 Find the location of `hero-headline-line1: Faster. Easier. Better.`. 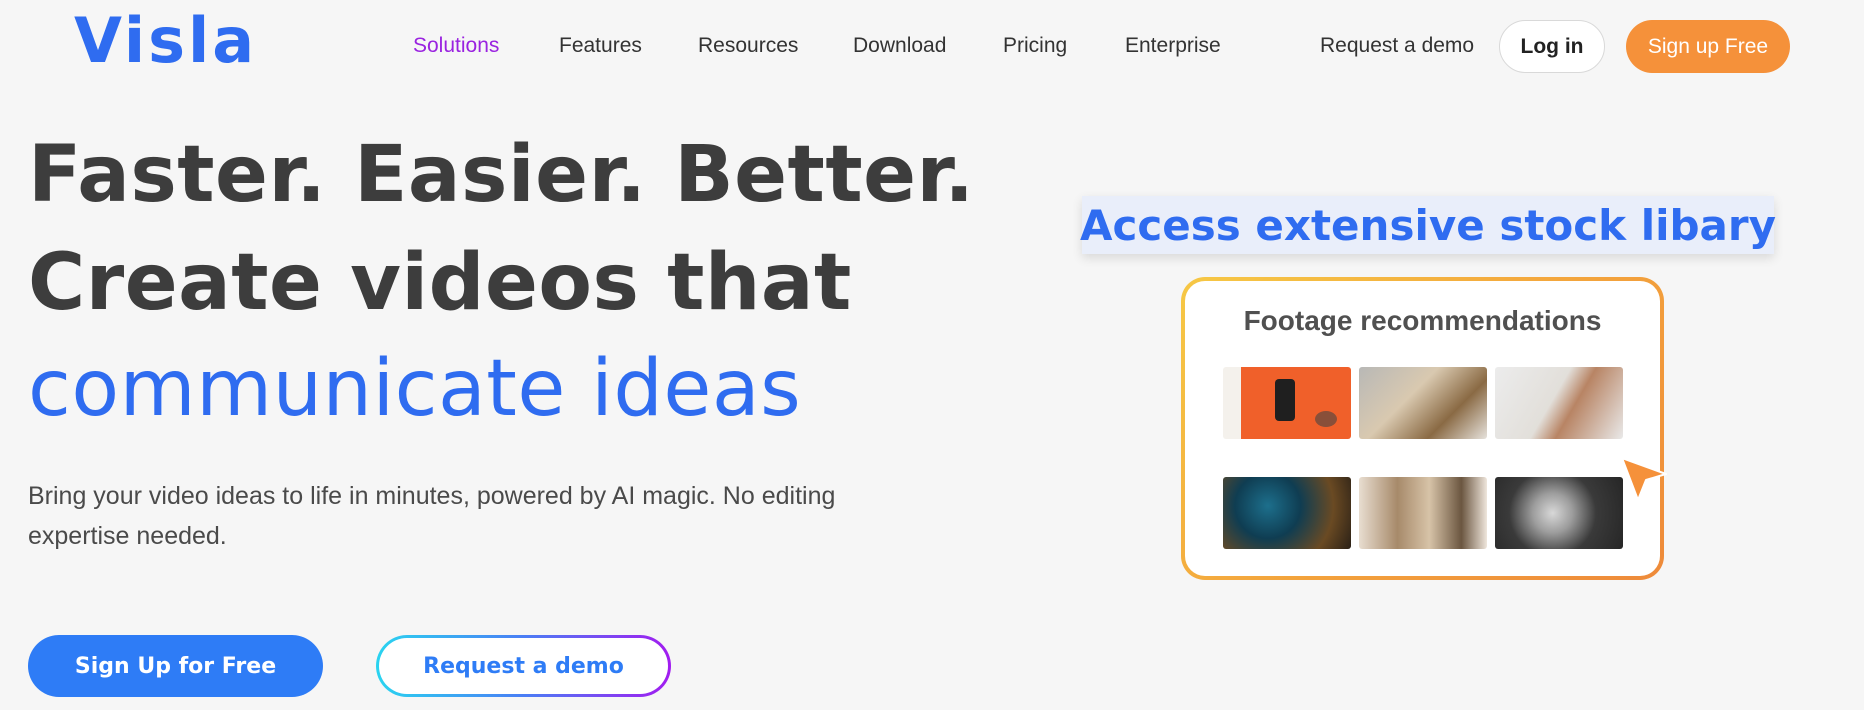

hero-headline-line1: Faster. Easier. Better. is located at coordinates (501, 175).